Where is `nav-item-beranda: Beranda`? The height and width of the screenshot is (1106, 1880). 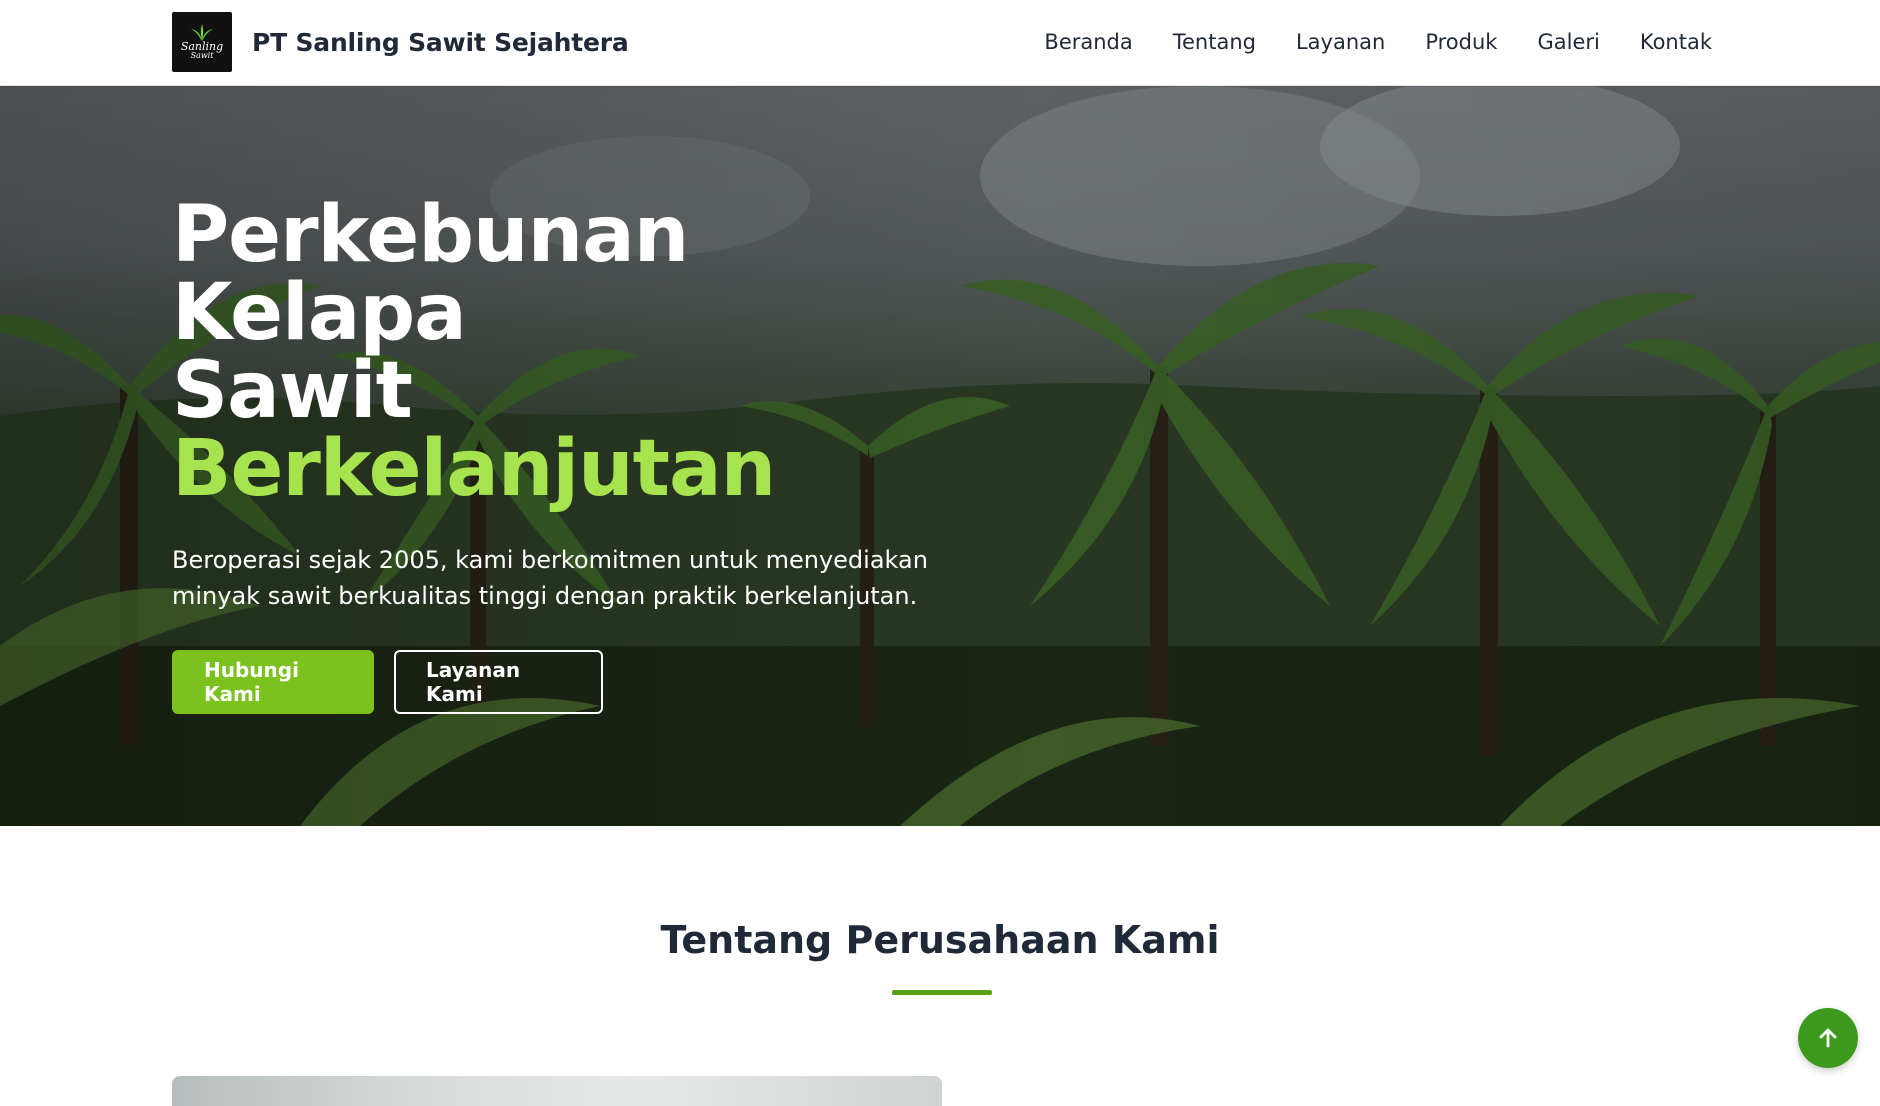
nav-item-beranda: Beranda is located at coordinates (1088, 42).